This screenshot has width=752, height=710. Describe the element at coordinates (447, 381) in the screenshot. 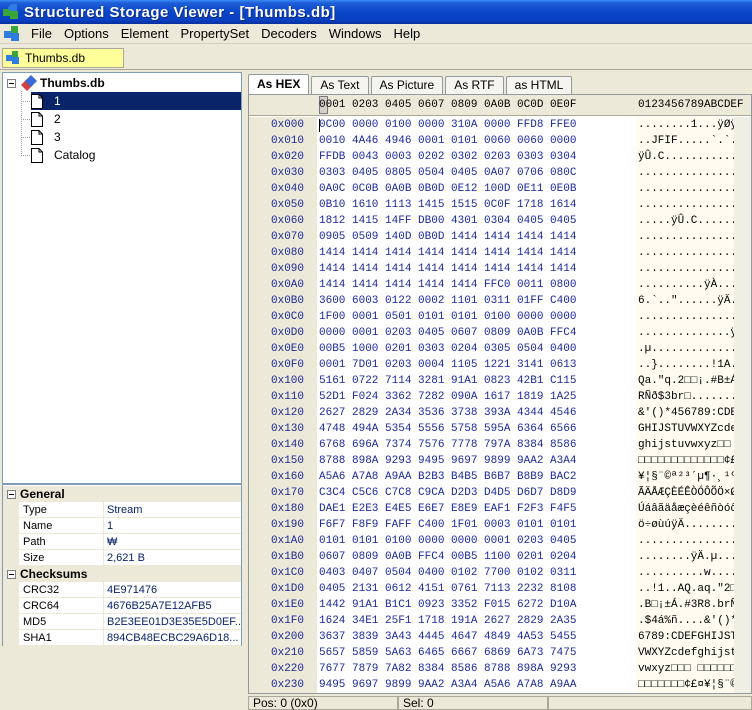

I see `row-hex-bytes: 5161 0722 7114 3281 91A1 0823 42B1 C115` at that location.